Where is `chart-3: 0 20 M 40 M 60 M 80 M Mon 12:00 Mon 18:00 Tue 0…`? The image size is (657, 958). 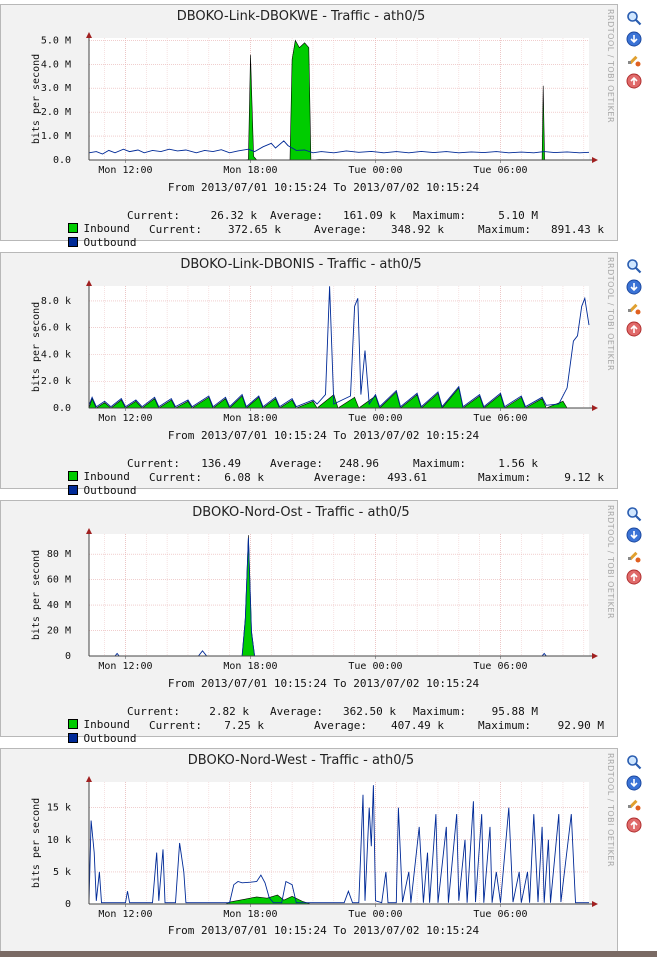
chart-3: 0 20 M 40 M 60 M 80 M Mon 12:00 Mon 18:00 Tue 0… is located at coordinates (314, 600).